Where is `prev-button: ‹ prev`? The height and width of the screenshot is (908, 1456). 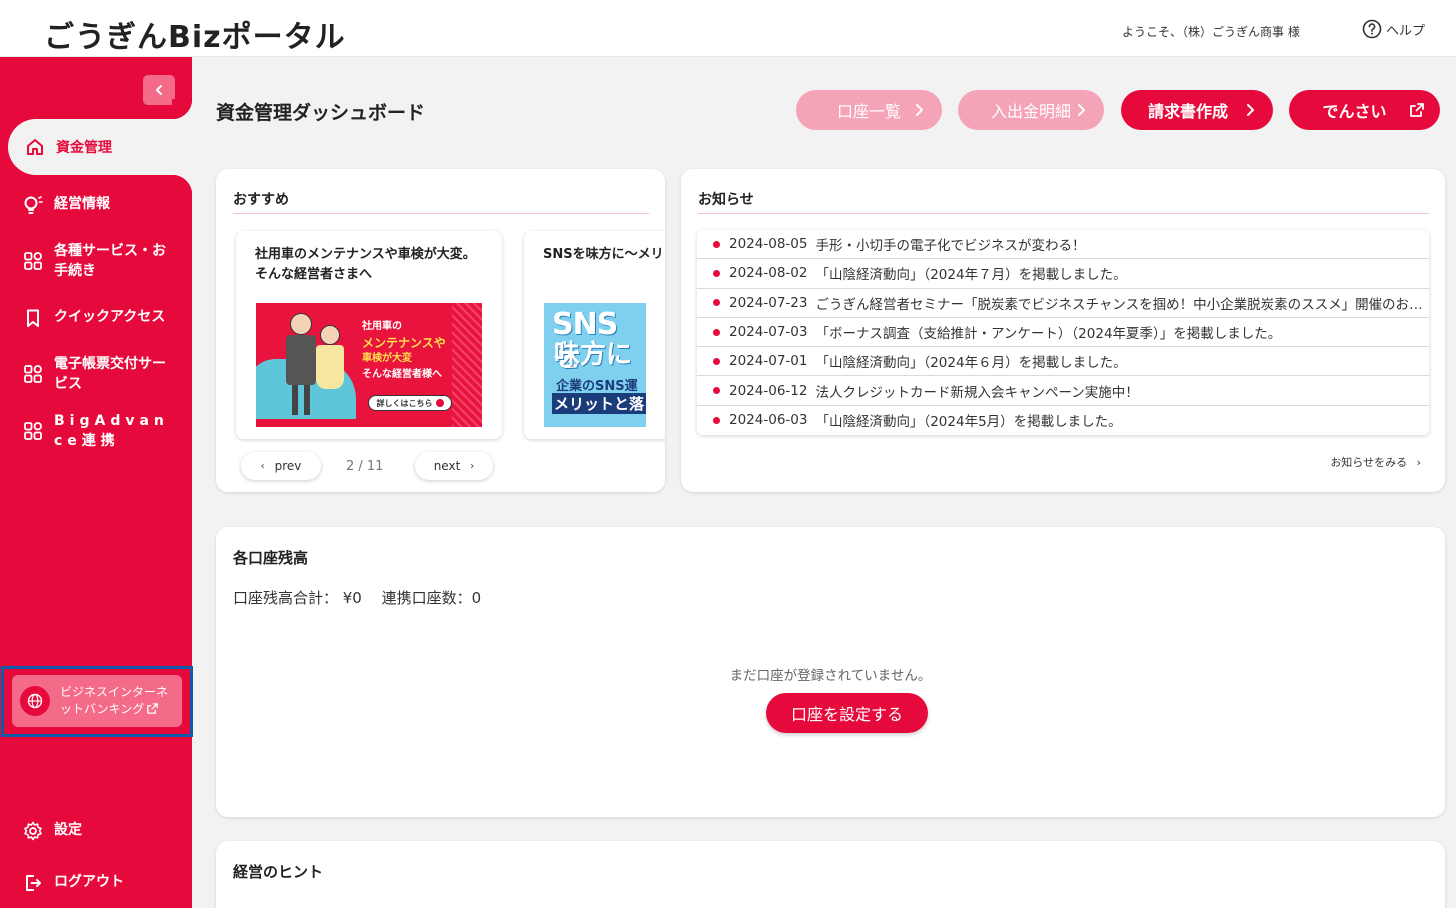 prev-button: ‹ prev is located at coordinates (281, 466).